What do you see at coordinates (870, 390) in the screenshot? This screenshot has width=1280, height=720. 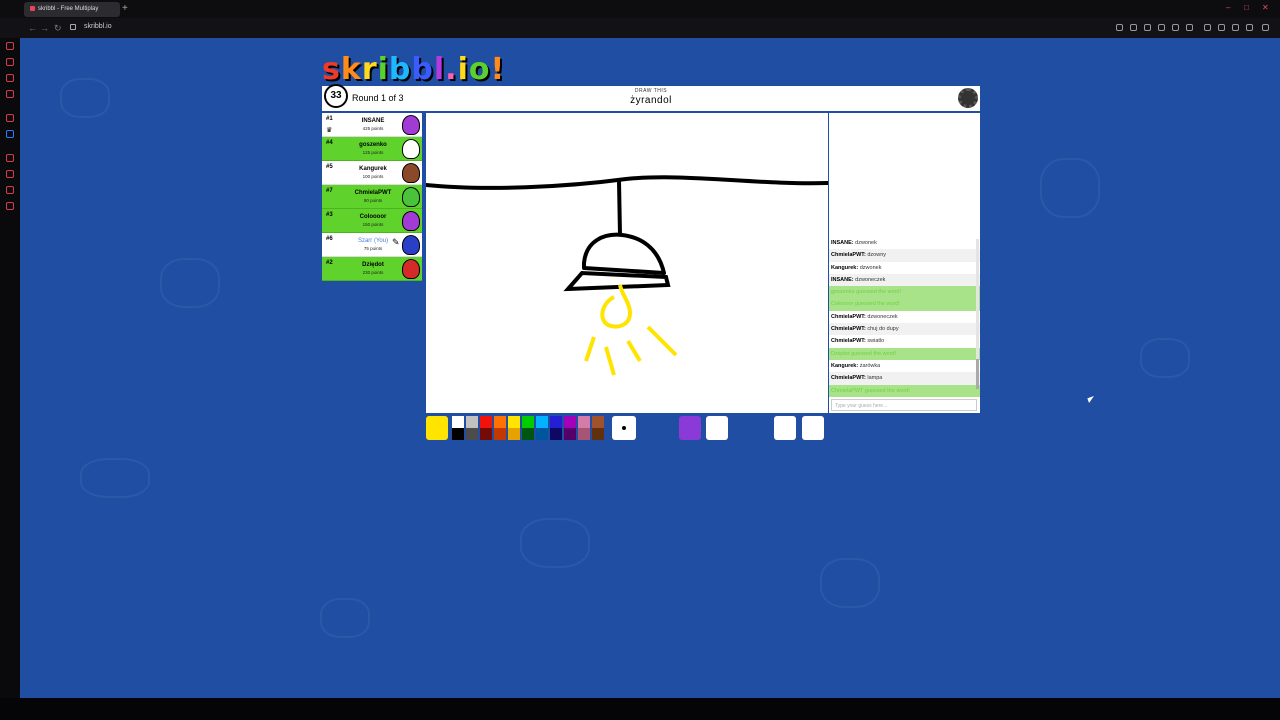 I see `chat-text: ChmielaPWT guessed the word!` at bounding box center [870, 390].